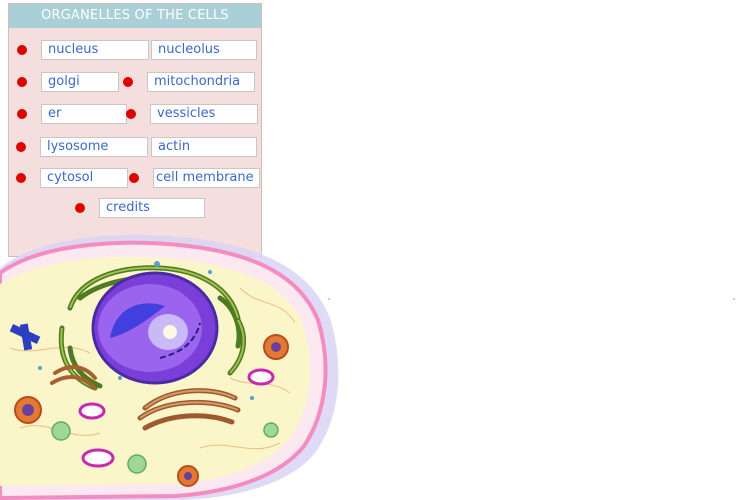 The image size is (750, 500). Describe the element at coordinates (201, 82) in the screenshot. I see `organelle-label-mitochondria: mitochondria` at that location.